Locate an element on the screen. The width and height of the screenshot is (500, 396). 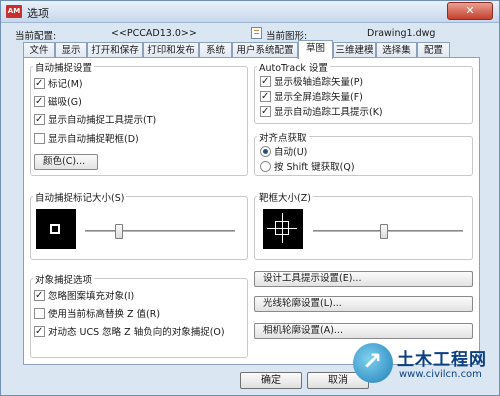
radio-unselected-icon is located at coordinates (265, 166).